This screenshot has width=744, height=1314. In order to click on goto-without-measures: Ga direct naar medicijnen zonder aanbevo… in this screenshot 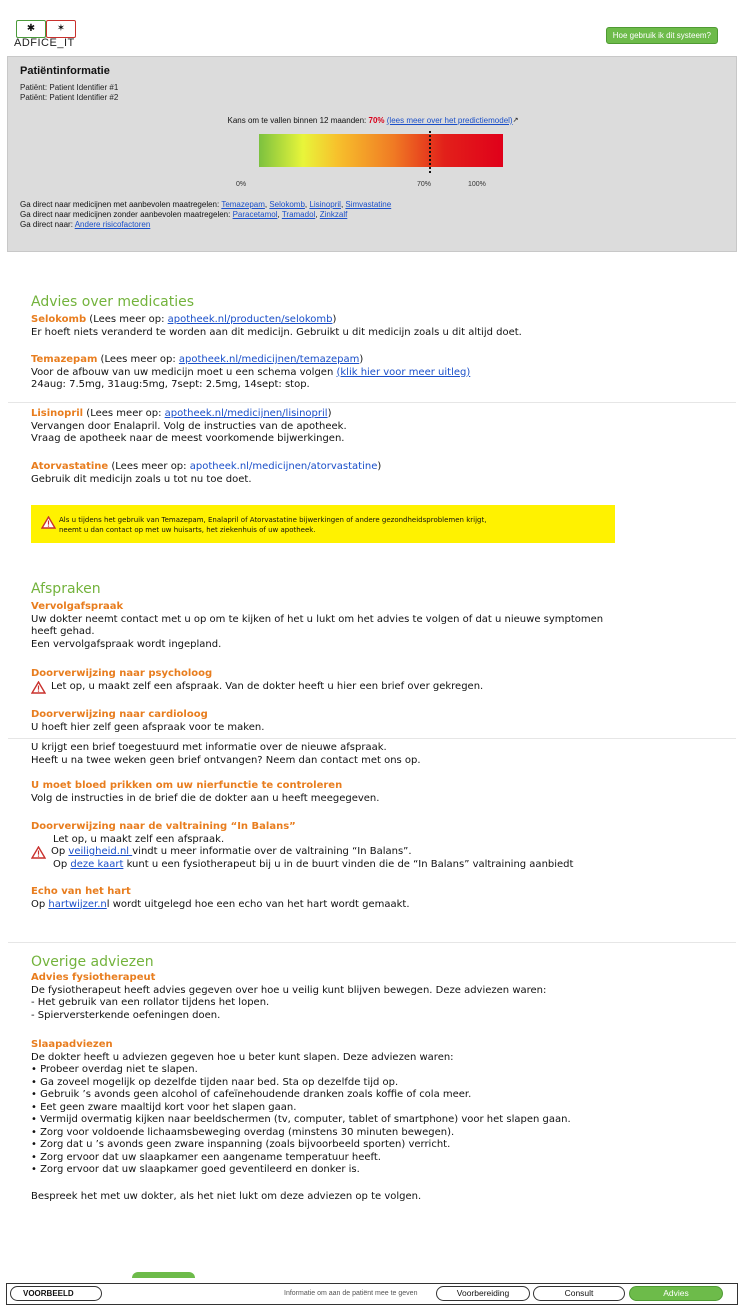, I will do `click(184, 214)`.